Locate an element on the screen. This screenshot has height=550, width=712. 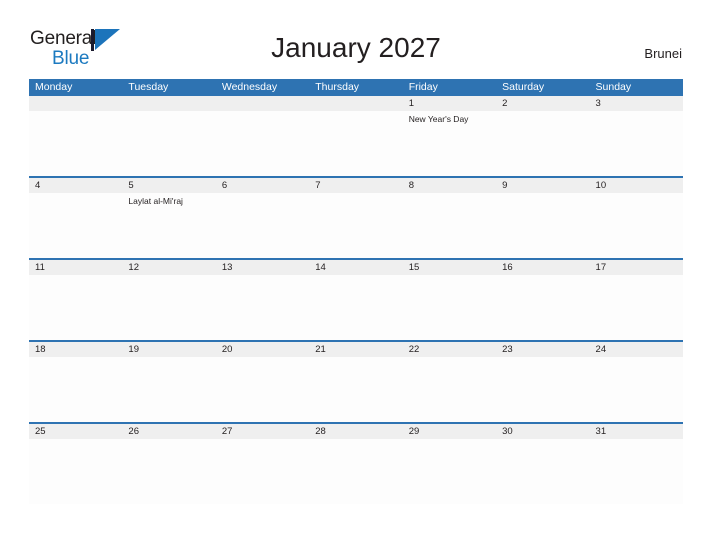
weekday-header-saturday: Saturday is located at coordinates (523, 87).